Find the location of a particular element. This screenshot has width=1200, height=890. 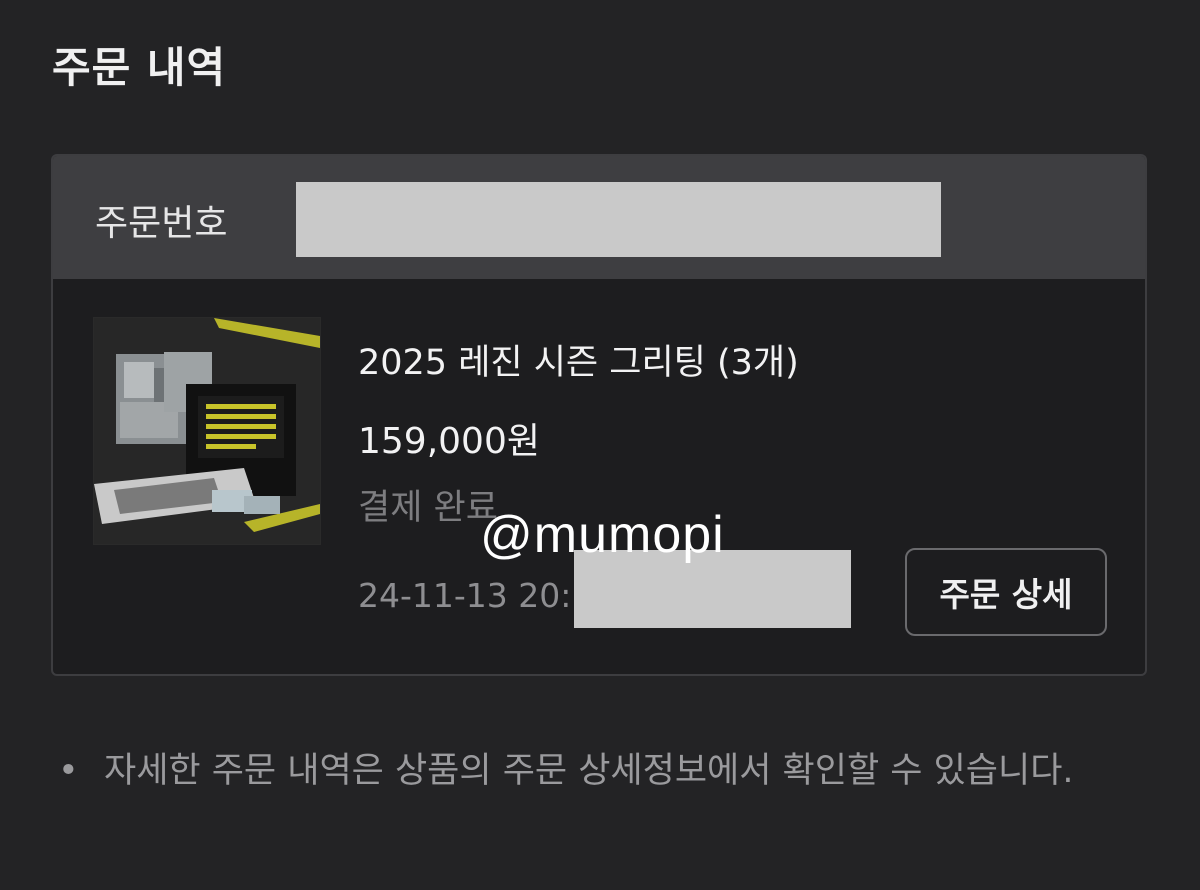

product-image is located at coordinates (207, 431).